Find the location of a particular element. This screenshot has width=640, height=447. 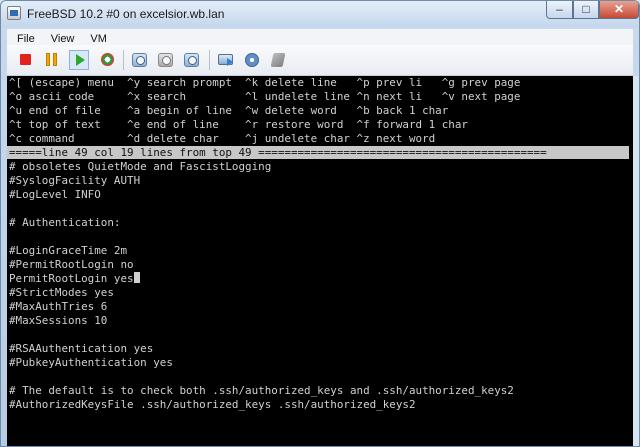

minimize-button: – is located at coordinates (559, 10).